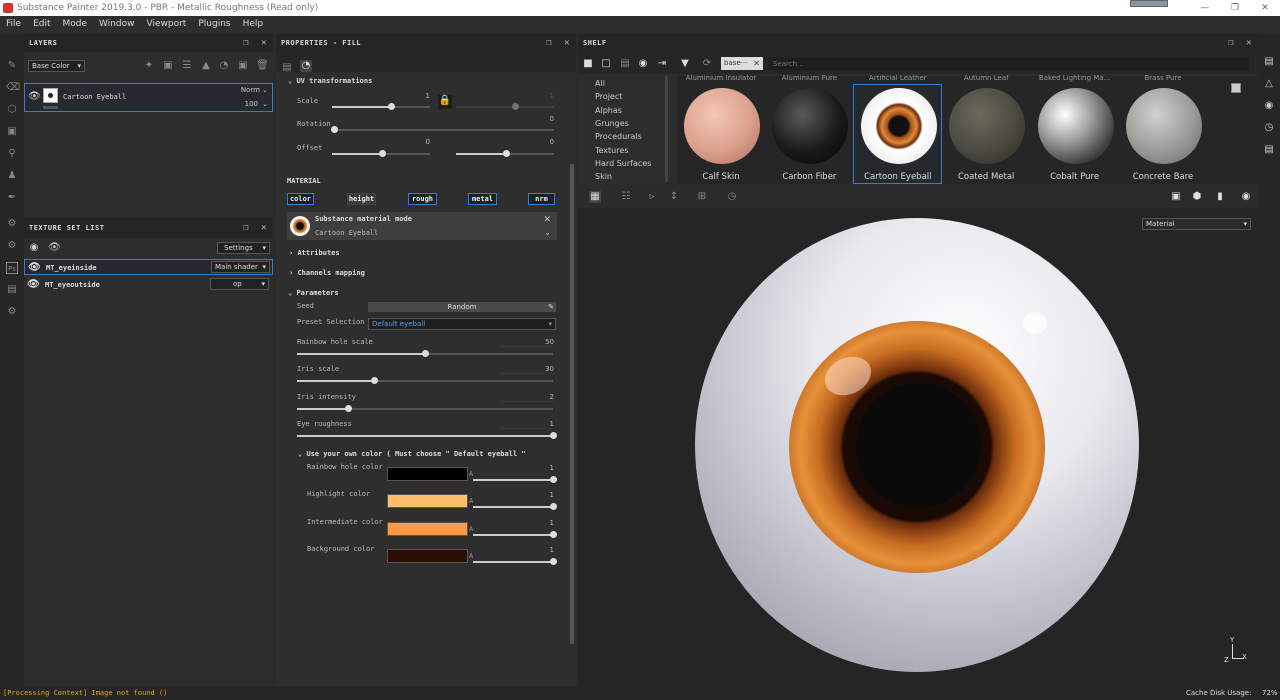  Describe the element at coordinates (595, 197) in the screenshot. I see `grid-icon: ▦` at that location.